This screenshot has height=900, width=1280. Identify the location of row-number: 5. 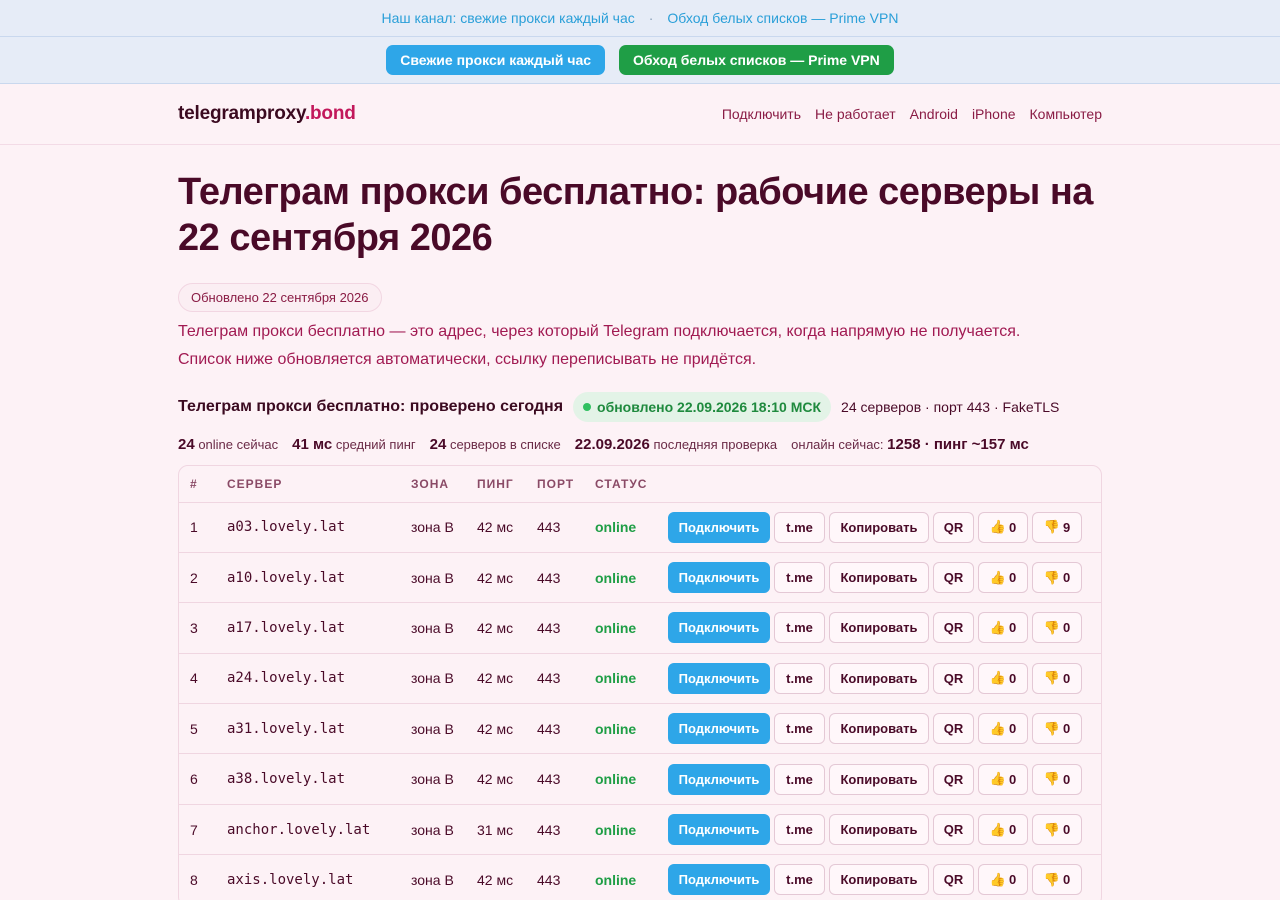
(197, 729).